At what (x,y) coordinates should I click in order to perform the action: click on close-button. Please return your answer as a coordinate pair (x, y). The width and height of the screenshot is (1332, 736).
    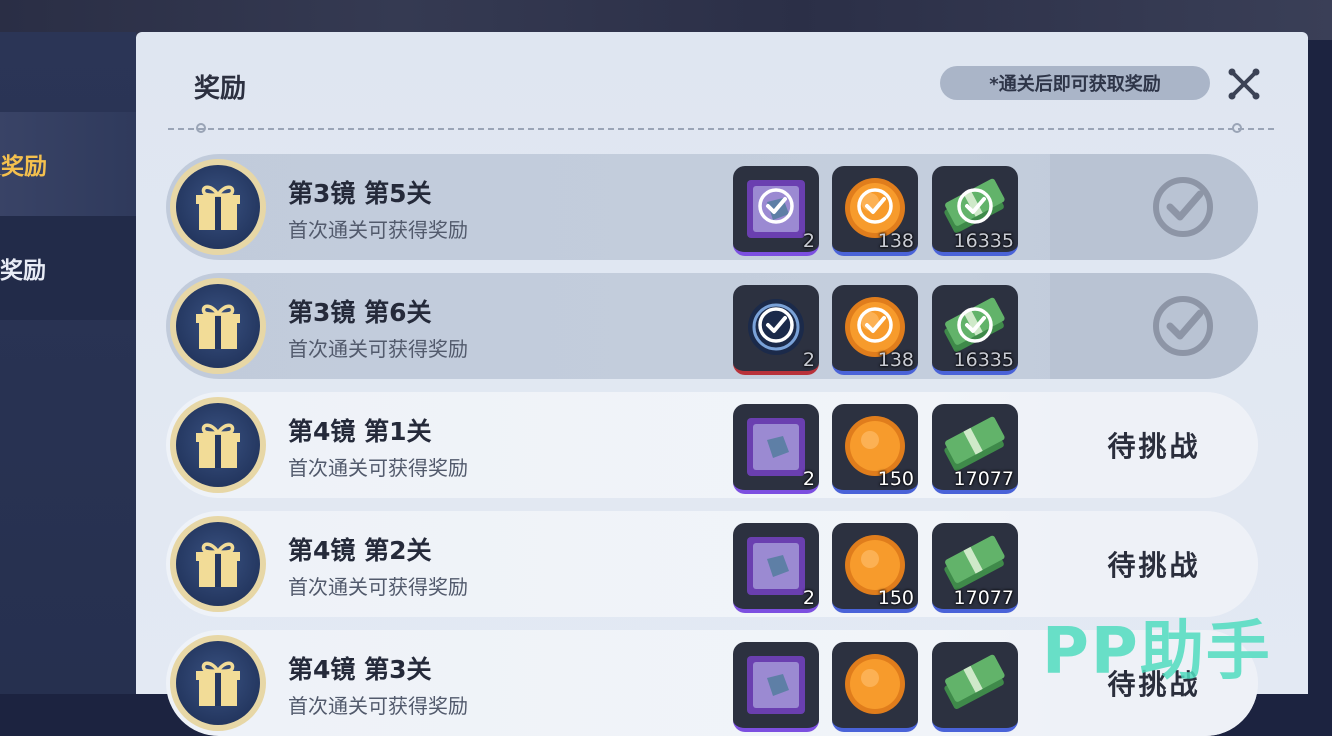
    Looking at the image, I should click on (1244, 84).